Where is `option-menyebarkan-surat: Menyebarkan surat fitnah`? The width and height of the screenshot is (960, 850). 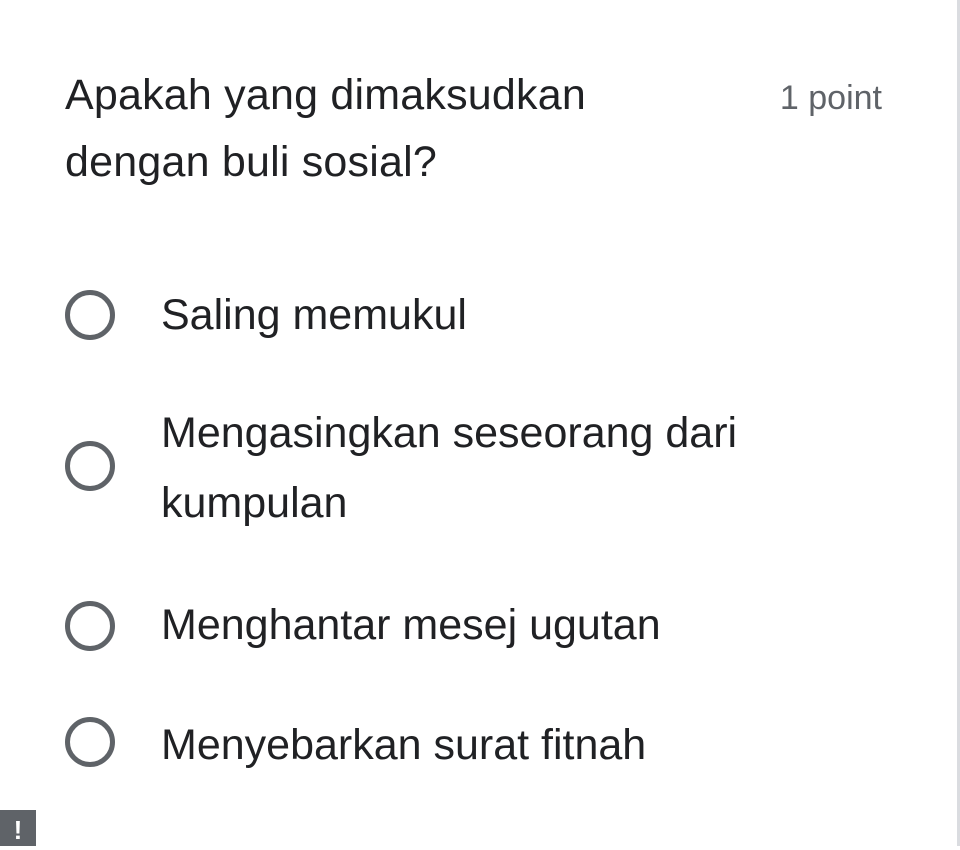 option-menyebarkan-surat: Menyebarkan surat fitnah is located at coordinates (478, 745).